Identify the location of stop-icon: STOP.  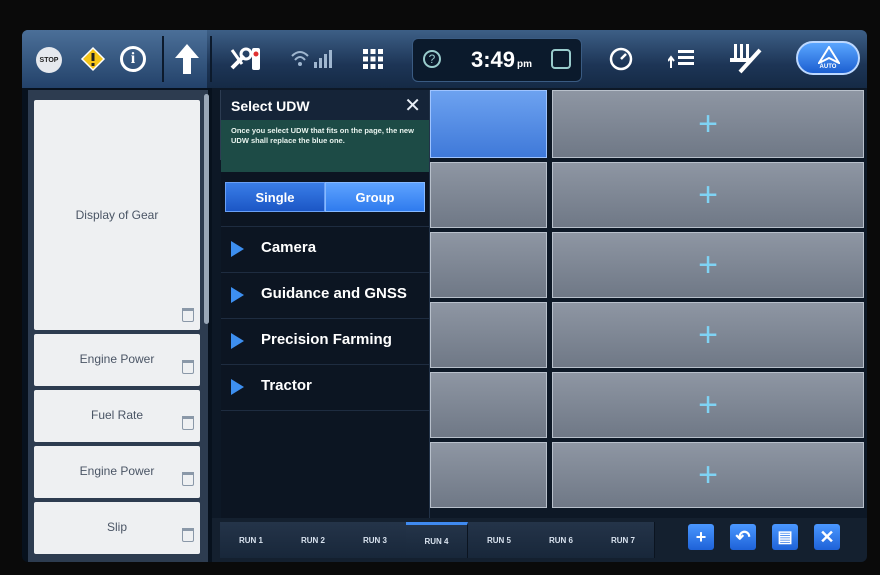
(49, 60).